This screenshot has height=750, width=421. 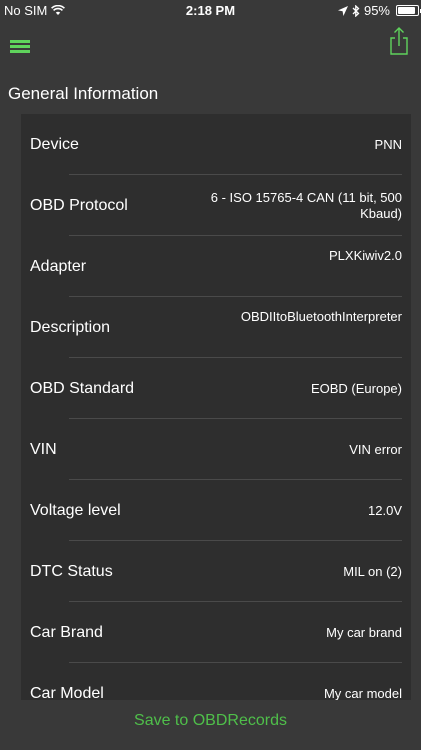 I want to click on info-row-value: 12.0V, so click(x=385, y=510).